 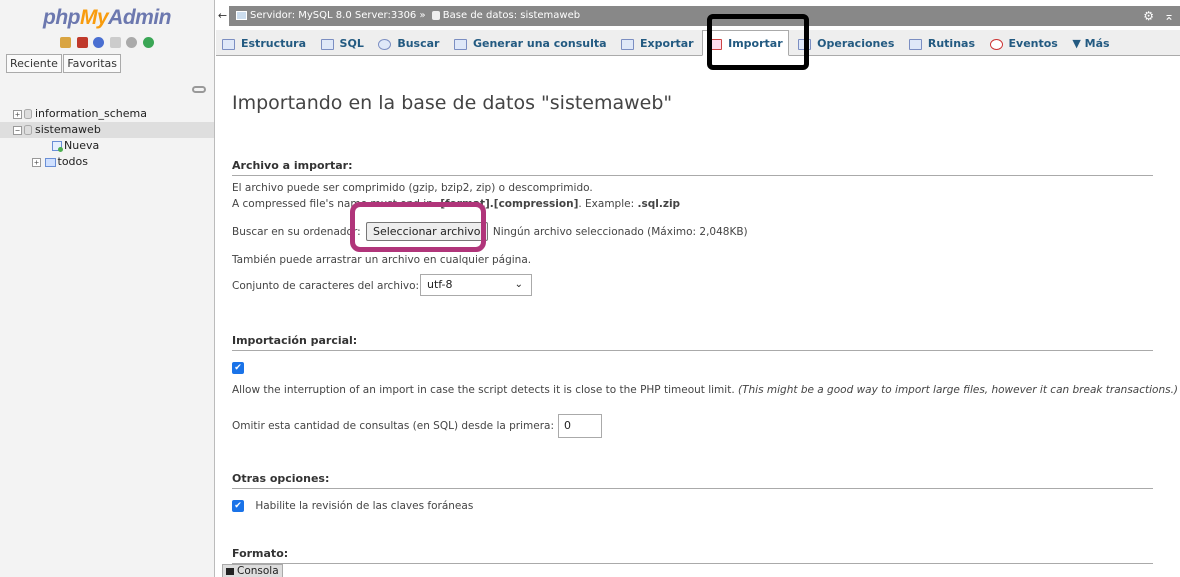 I want to click on recent-button: Reciente, so click(x=34, y=63).